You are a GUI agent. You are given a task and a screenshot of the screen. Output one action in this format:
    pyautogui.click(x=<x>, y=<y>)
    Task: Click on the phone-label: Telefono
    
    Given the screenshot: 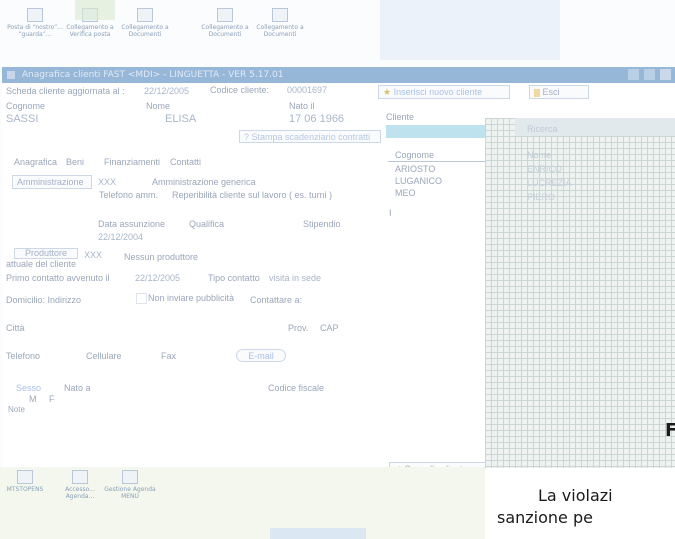 What is the action you would take?
    pyautogui.click(x=23, y=356)
    